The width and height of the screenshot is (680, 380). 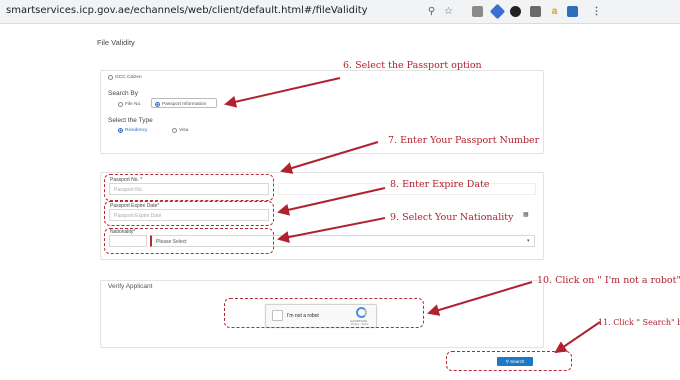 What do you see at coordinates (329, 157) in the screenshot?
I see `arrow-step7` at bounding box center [329, 157].